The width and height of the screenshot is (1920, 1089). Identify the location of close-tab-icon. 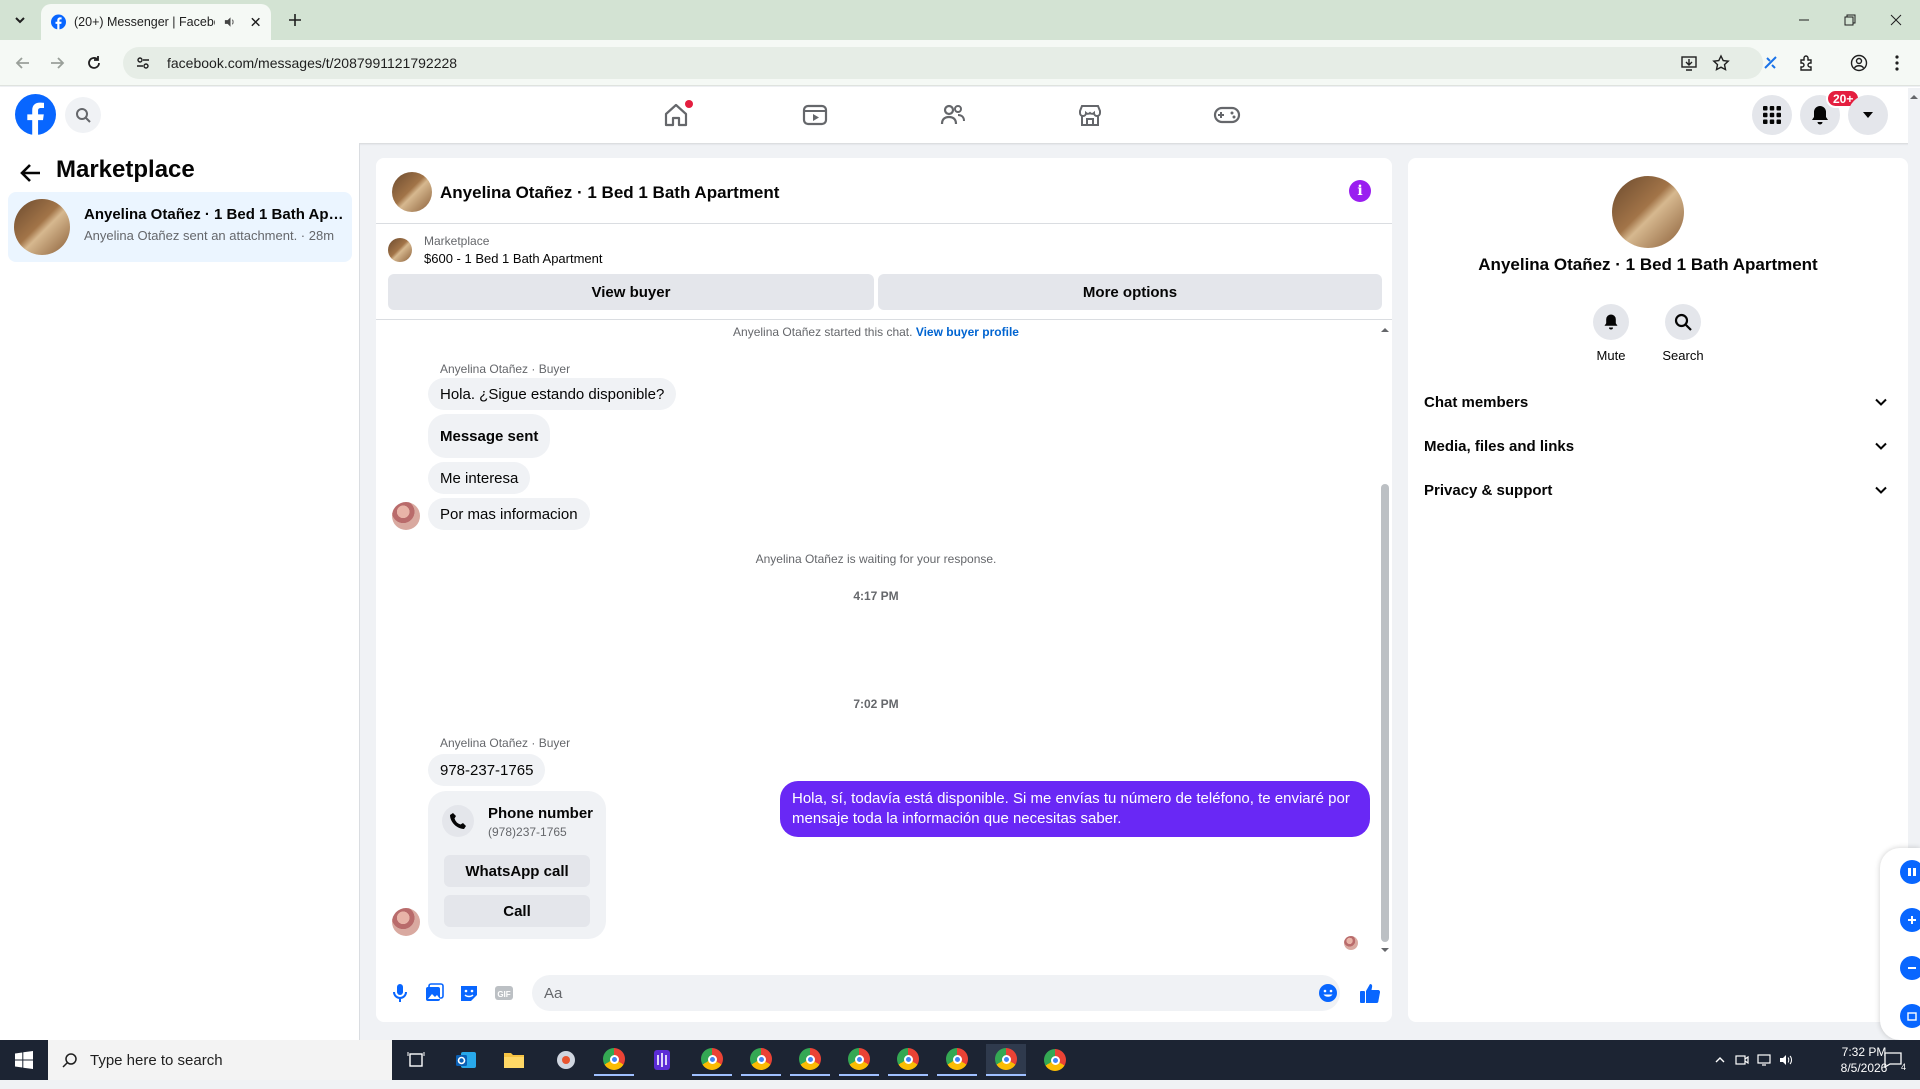
(255, 22).